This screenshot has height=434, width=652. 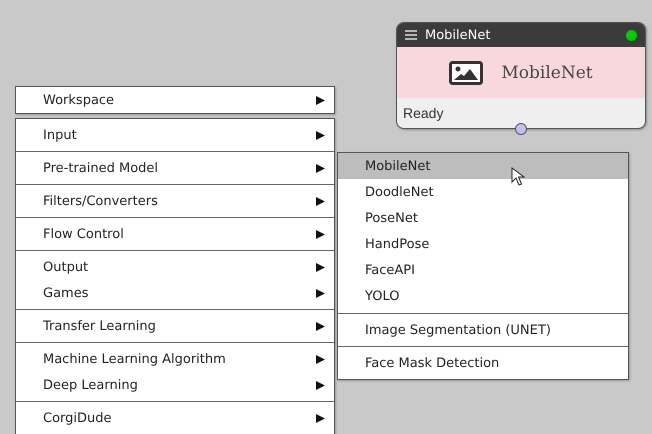 What do you see at coordinates (483, 296) in the screenshot?
I see `menu-item: YOLO` at bounding box center [483, 296].